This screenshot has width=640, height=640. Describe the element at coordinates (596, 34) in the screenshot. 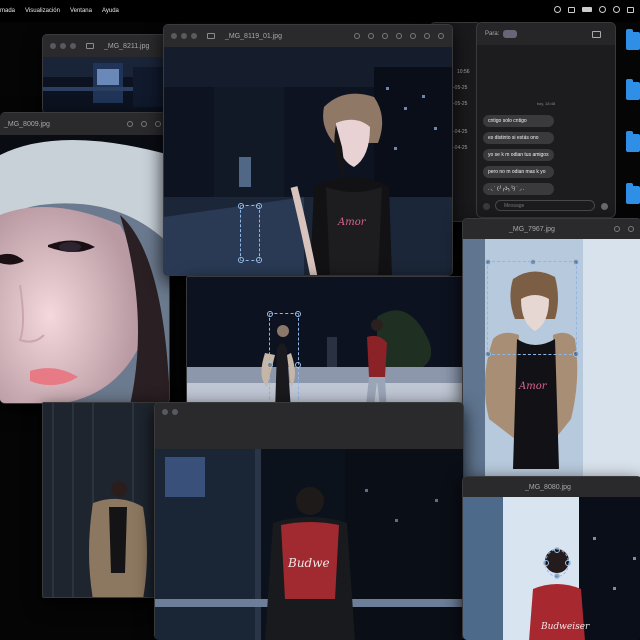

I see `video-call-icon` at that location.